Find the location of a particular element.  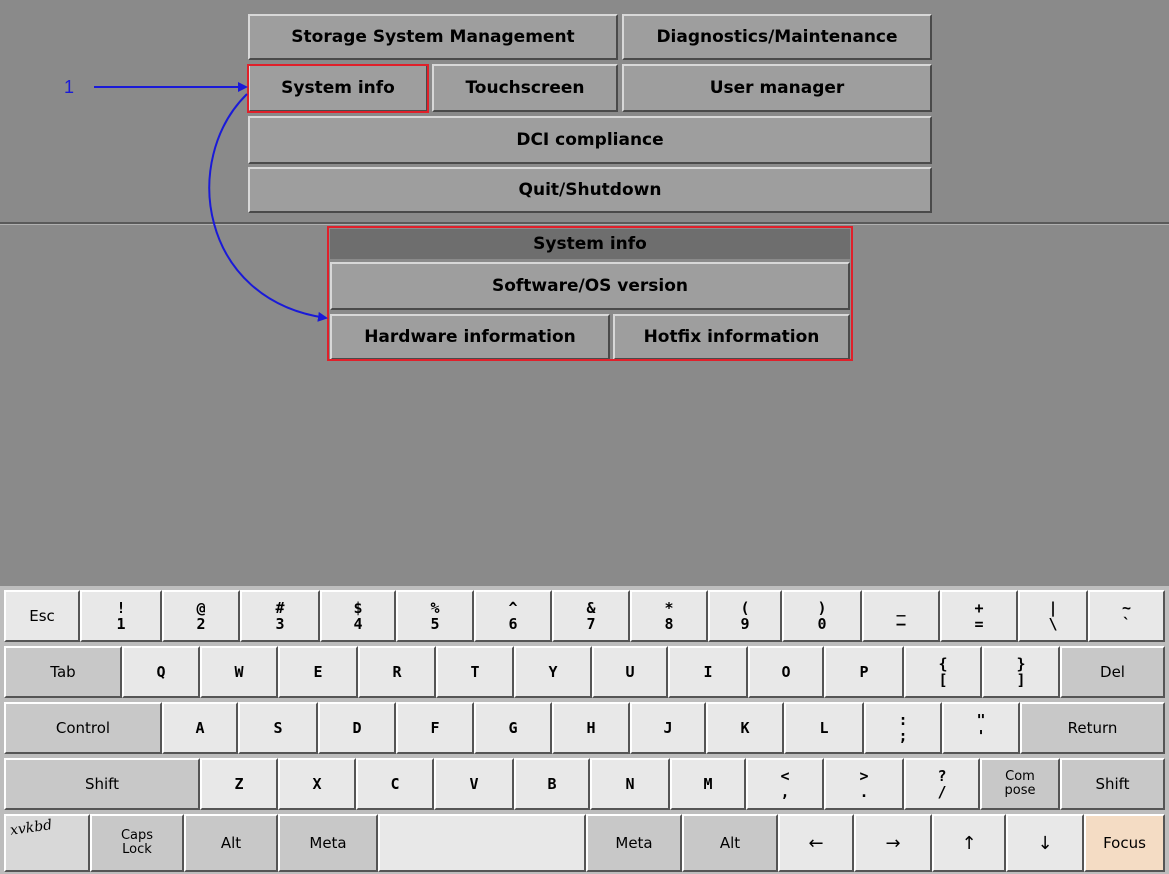

key-l: L is located at coordinates (824, 728).